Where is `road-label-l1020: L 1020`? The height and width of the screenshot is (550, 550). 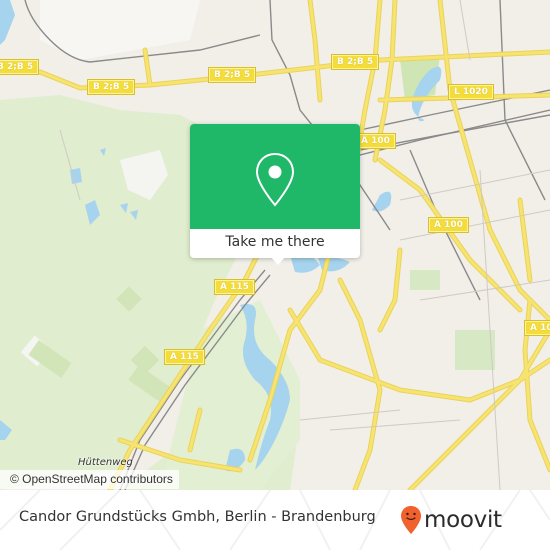
road-label-l1020: L 1020 is located at coordinates (471, 92).